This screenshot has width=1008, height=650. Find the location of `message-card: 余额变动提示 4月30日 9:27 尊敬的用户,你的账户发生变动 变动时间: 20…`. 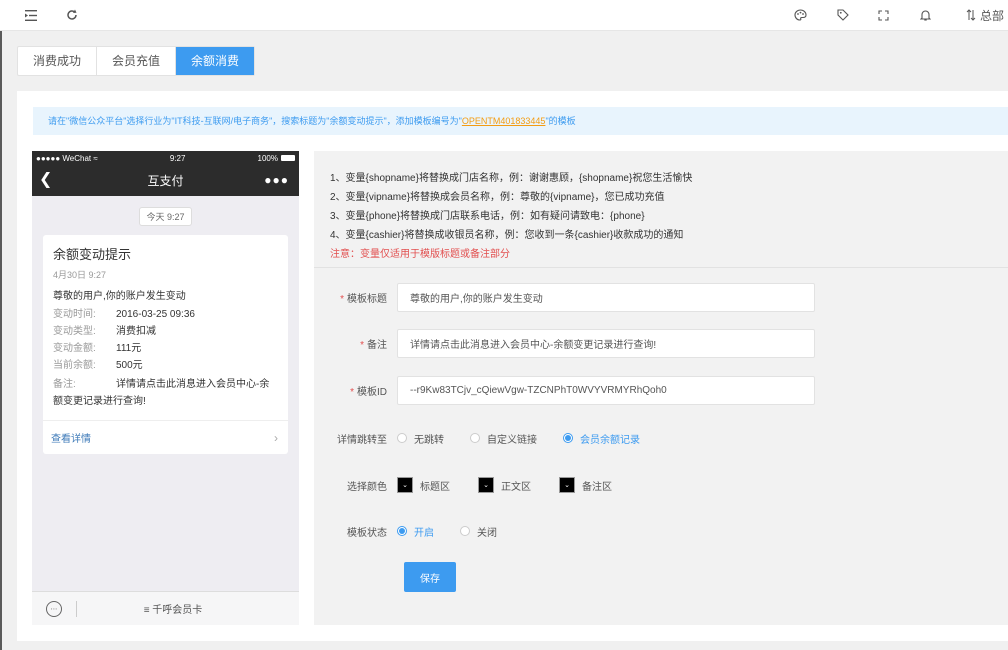

message-card: 余额变动提示 4月30日 9:27 尊敬的用户,你的账户发生变动 变动时间: 20… is located at coordinates (165, 344).